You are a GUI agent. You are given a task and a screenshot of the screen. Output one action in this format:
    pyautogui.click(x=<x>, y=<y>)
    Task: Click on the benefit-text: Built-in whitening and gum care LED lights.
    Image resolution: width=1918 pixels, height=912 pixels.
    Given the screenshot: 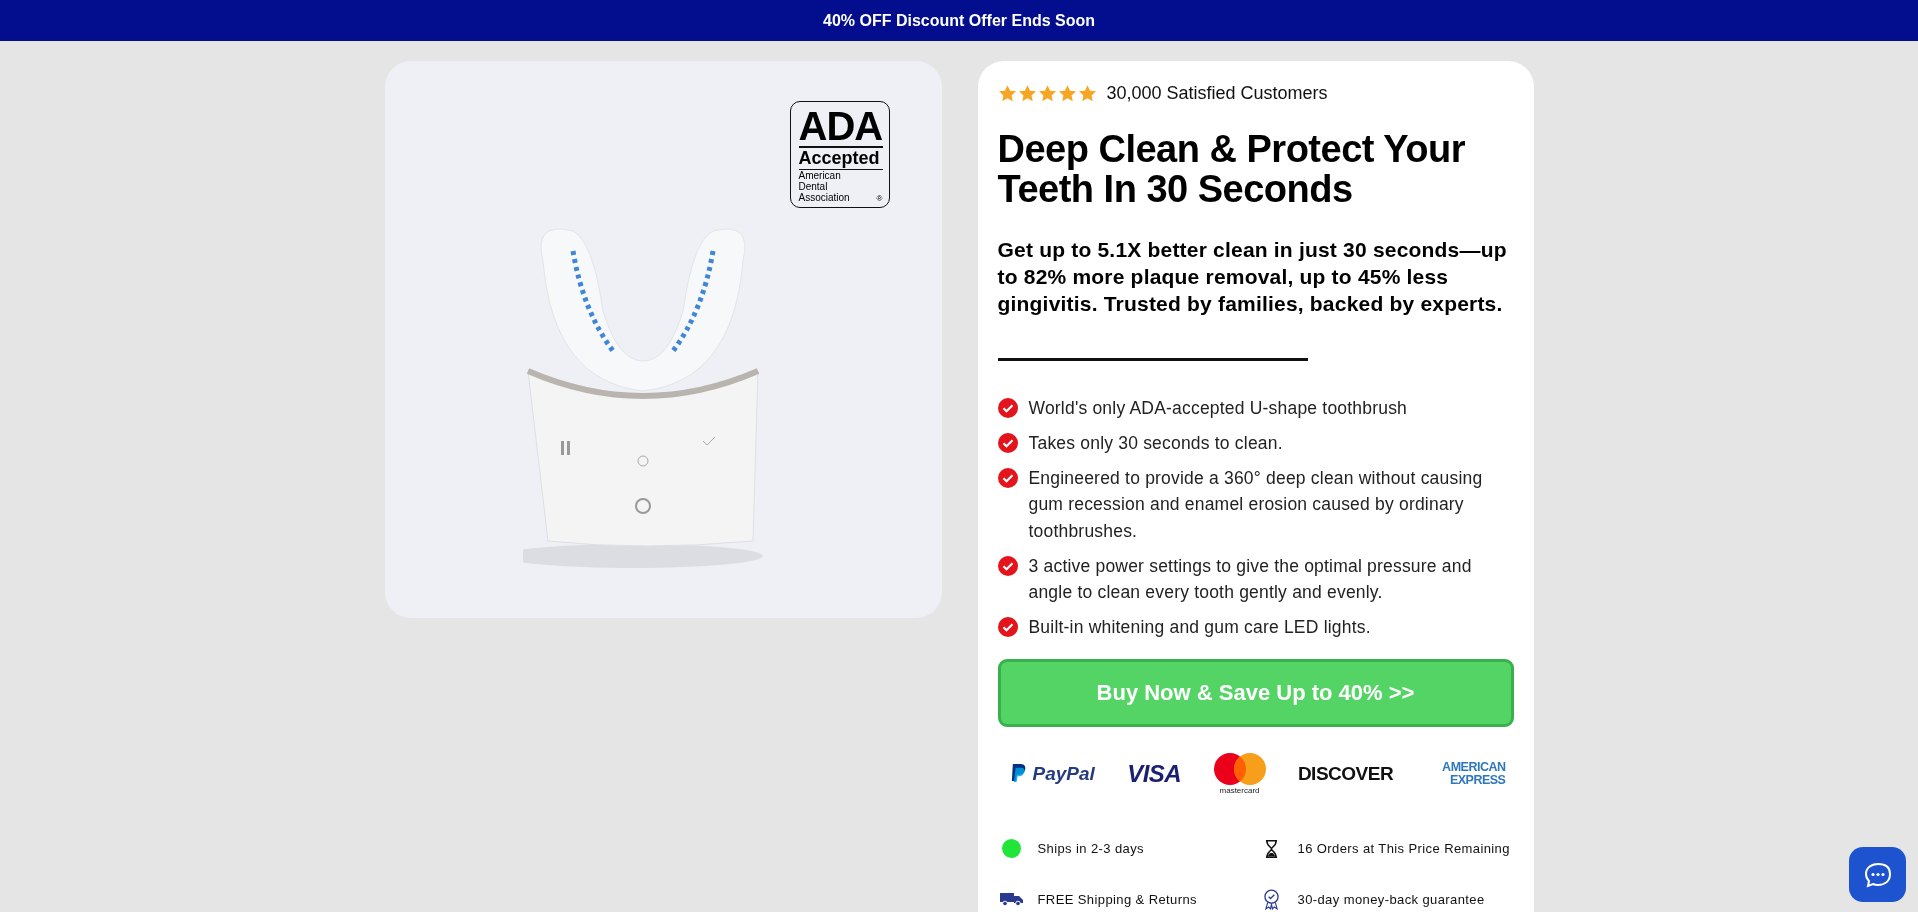 What is the action you would take?
    pyautogui.click(x=1199, y=628)
    